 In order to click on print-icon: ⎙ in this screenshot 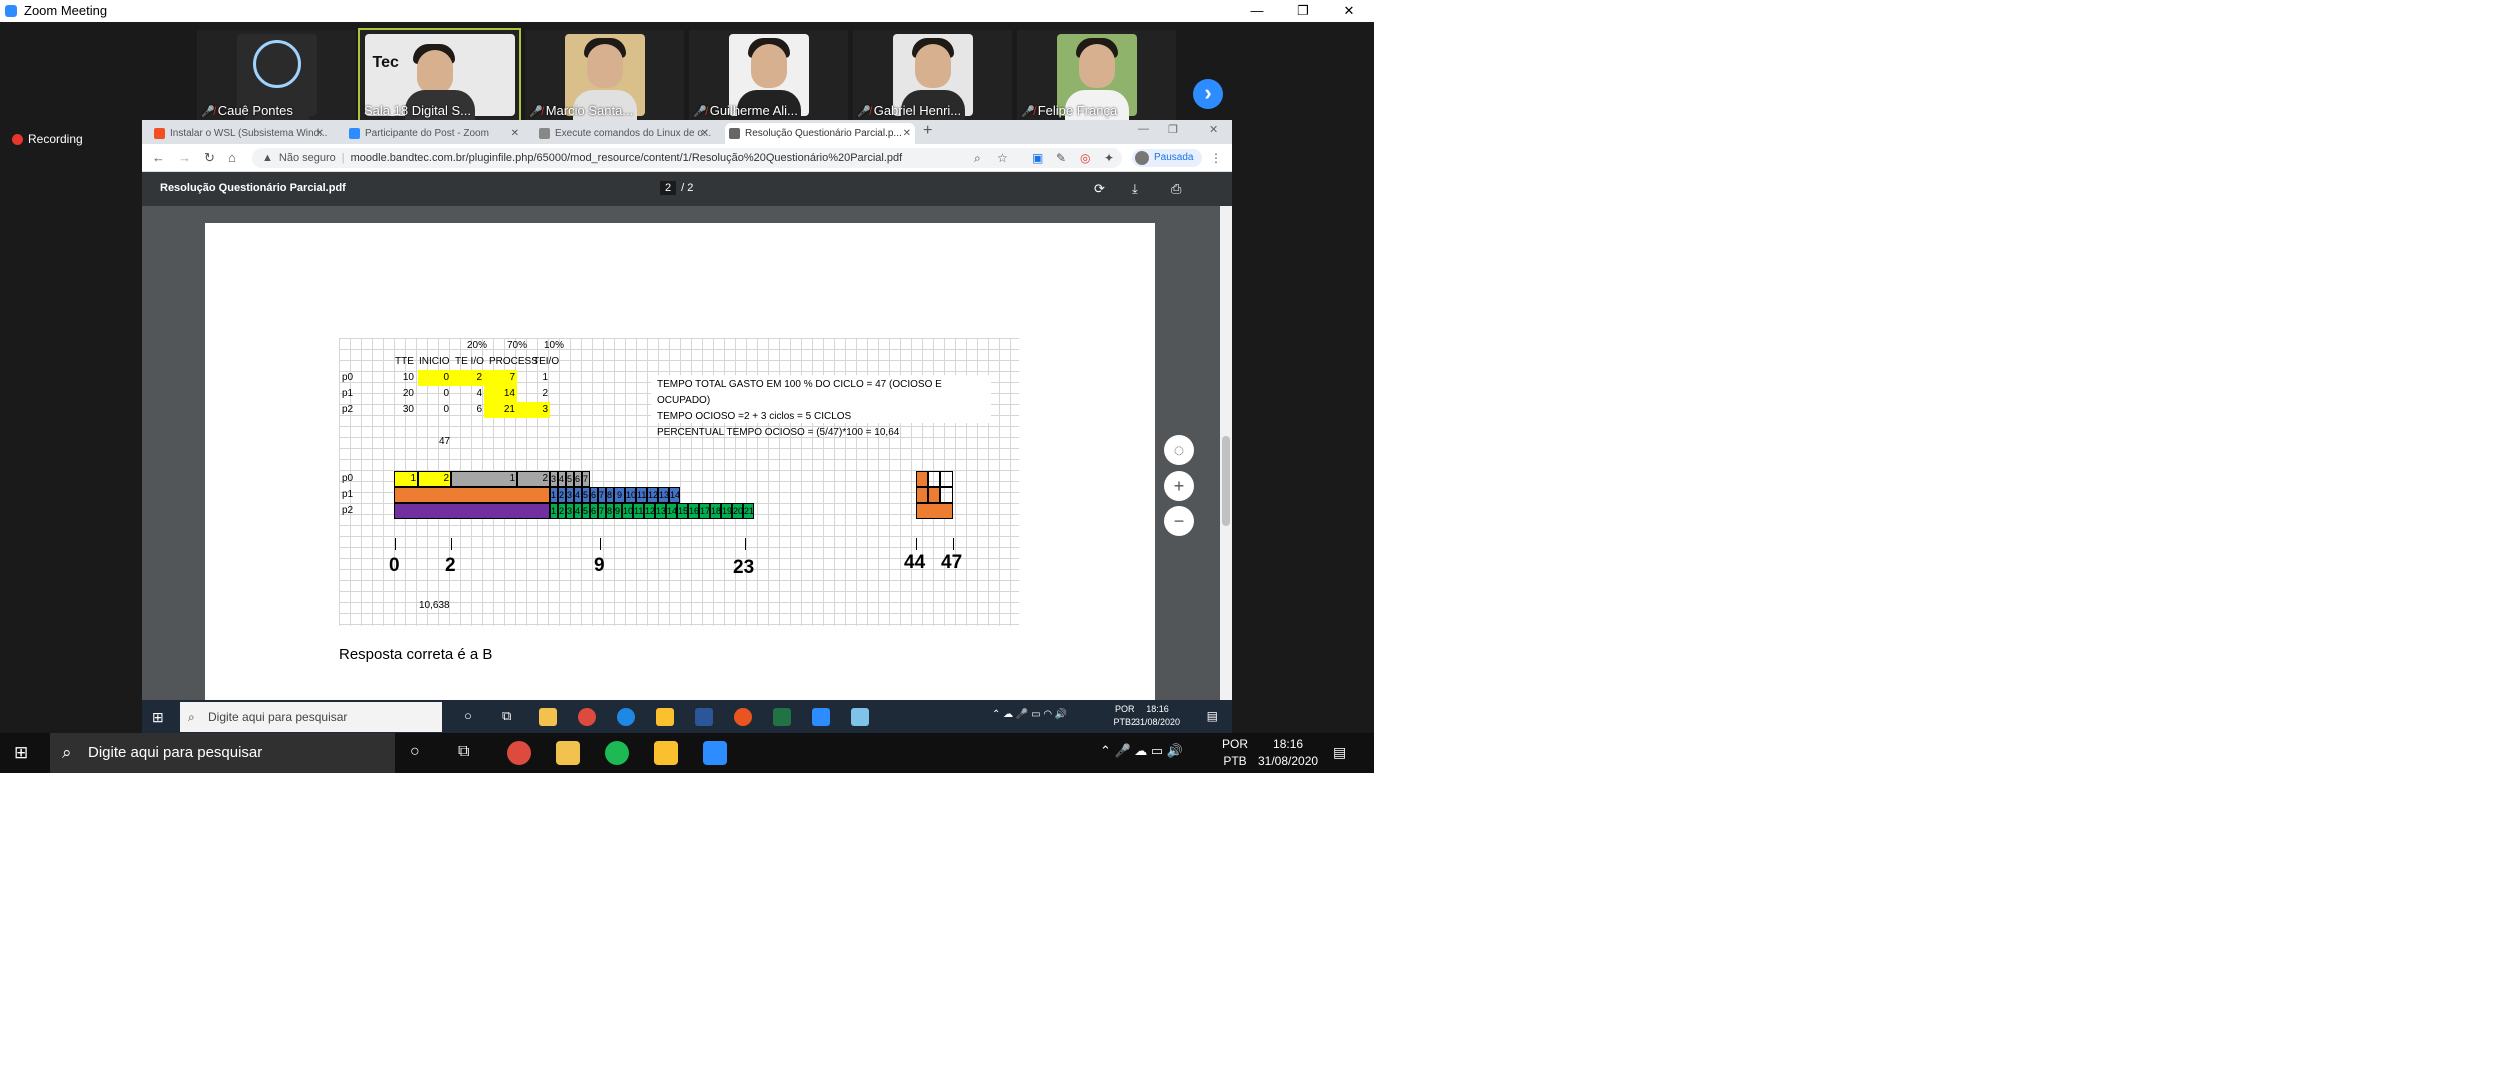, I will do `click(1176, 189)`.